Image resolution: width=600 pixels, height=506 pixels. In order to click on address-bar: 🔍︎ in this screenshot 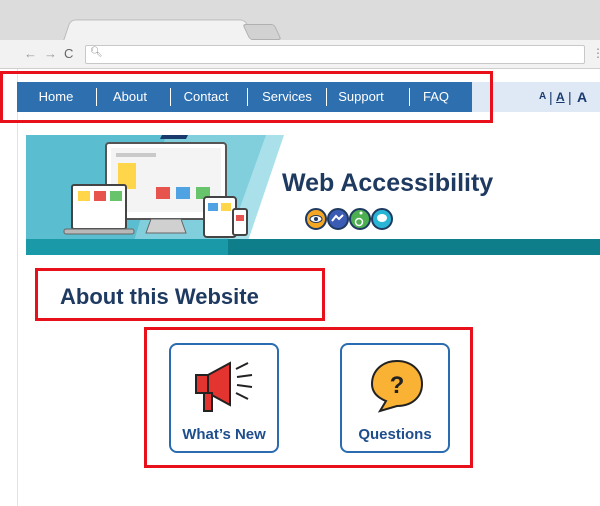, I will do `click(335, 54)`.